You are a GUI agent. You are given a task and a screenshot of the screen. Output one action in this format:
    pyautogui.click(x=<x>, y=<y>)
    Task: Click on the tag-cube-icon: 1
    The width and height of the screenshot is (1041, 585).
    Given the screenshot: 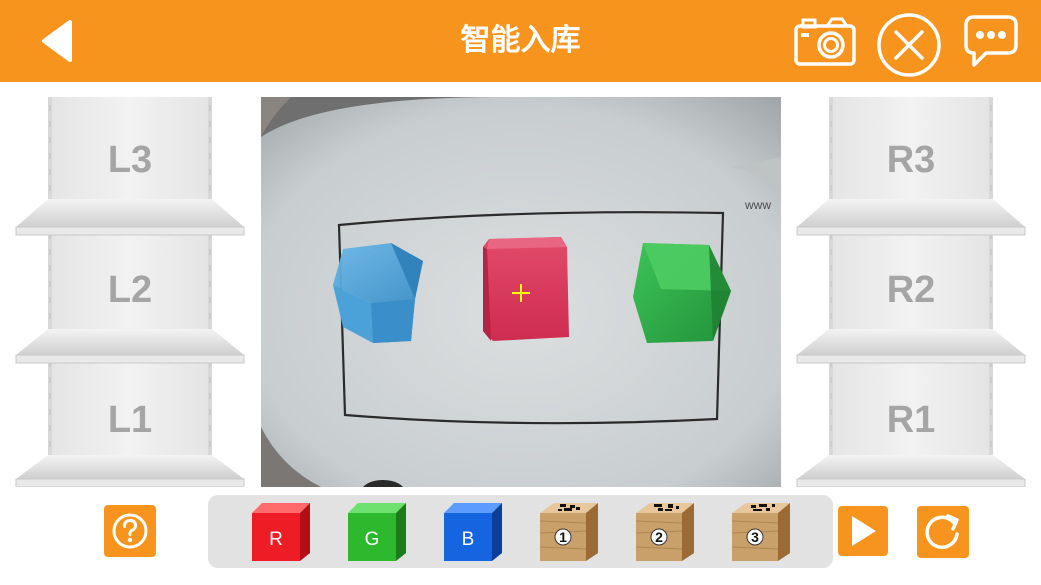 What is the action you would take?
    pyautogui.click(x=568, y=532)
    